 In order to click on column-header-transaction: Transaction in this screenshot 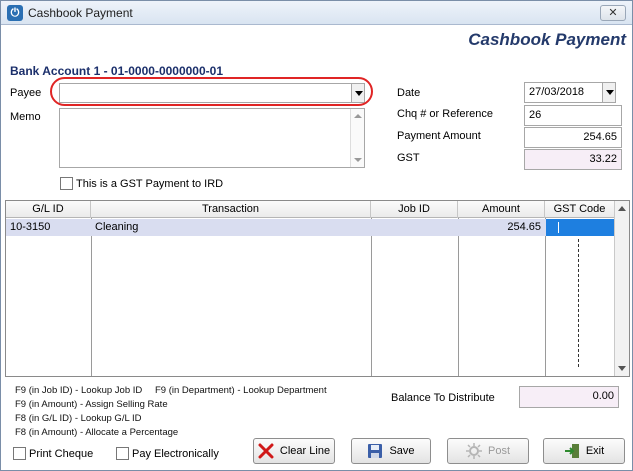, I will do `click(231, 209)`.